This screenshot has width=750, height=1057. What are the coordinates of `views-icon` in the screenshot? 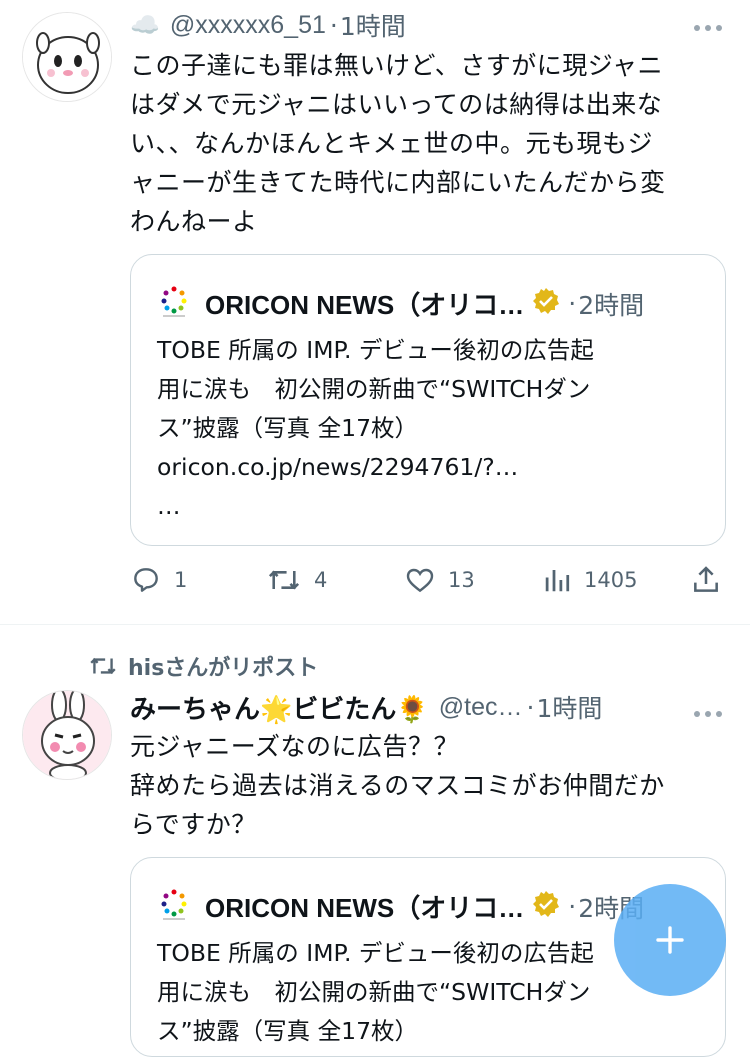 It's located at (557, 581).